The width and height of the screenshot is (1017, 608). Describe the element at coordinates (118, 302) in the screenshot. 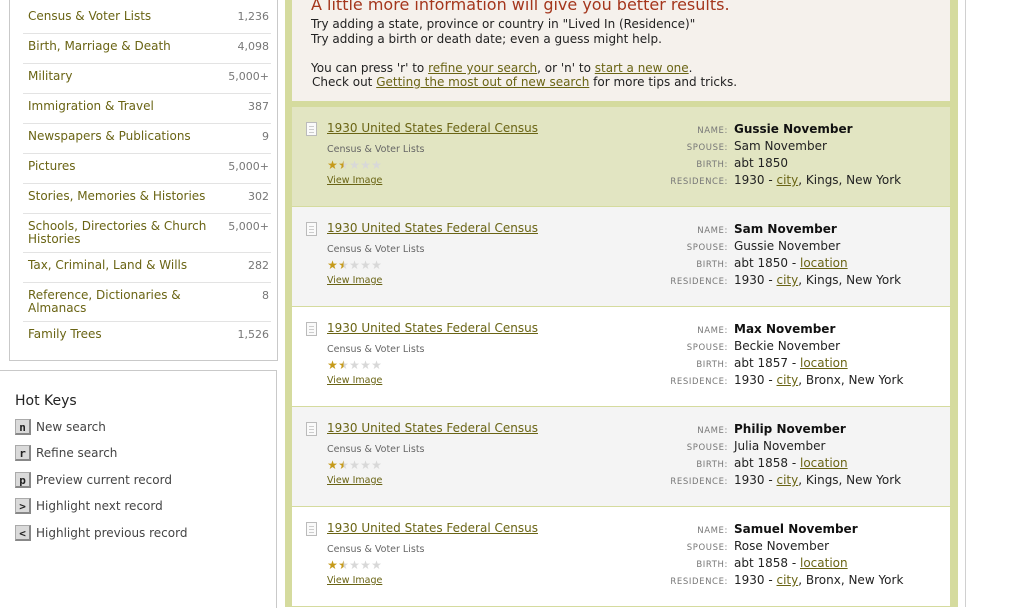

I see `category-name: Reference, Dictionaries & Almanacs` at that location.